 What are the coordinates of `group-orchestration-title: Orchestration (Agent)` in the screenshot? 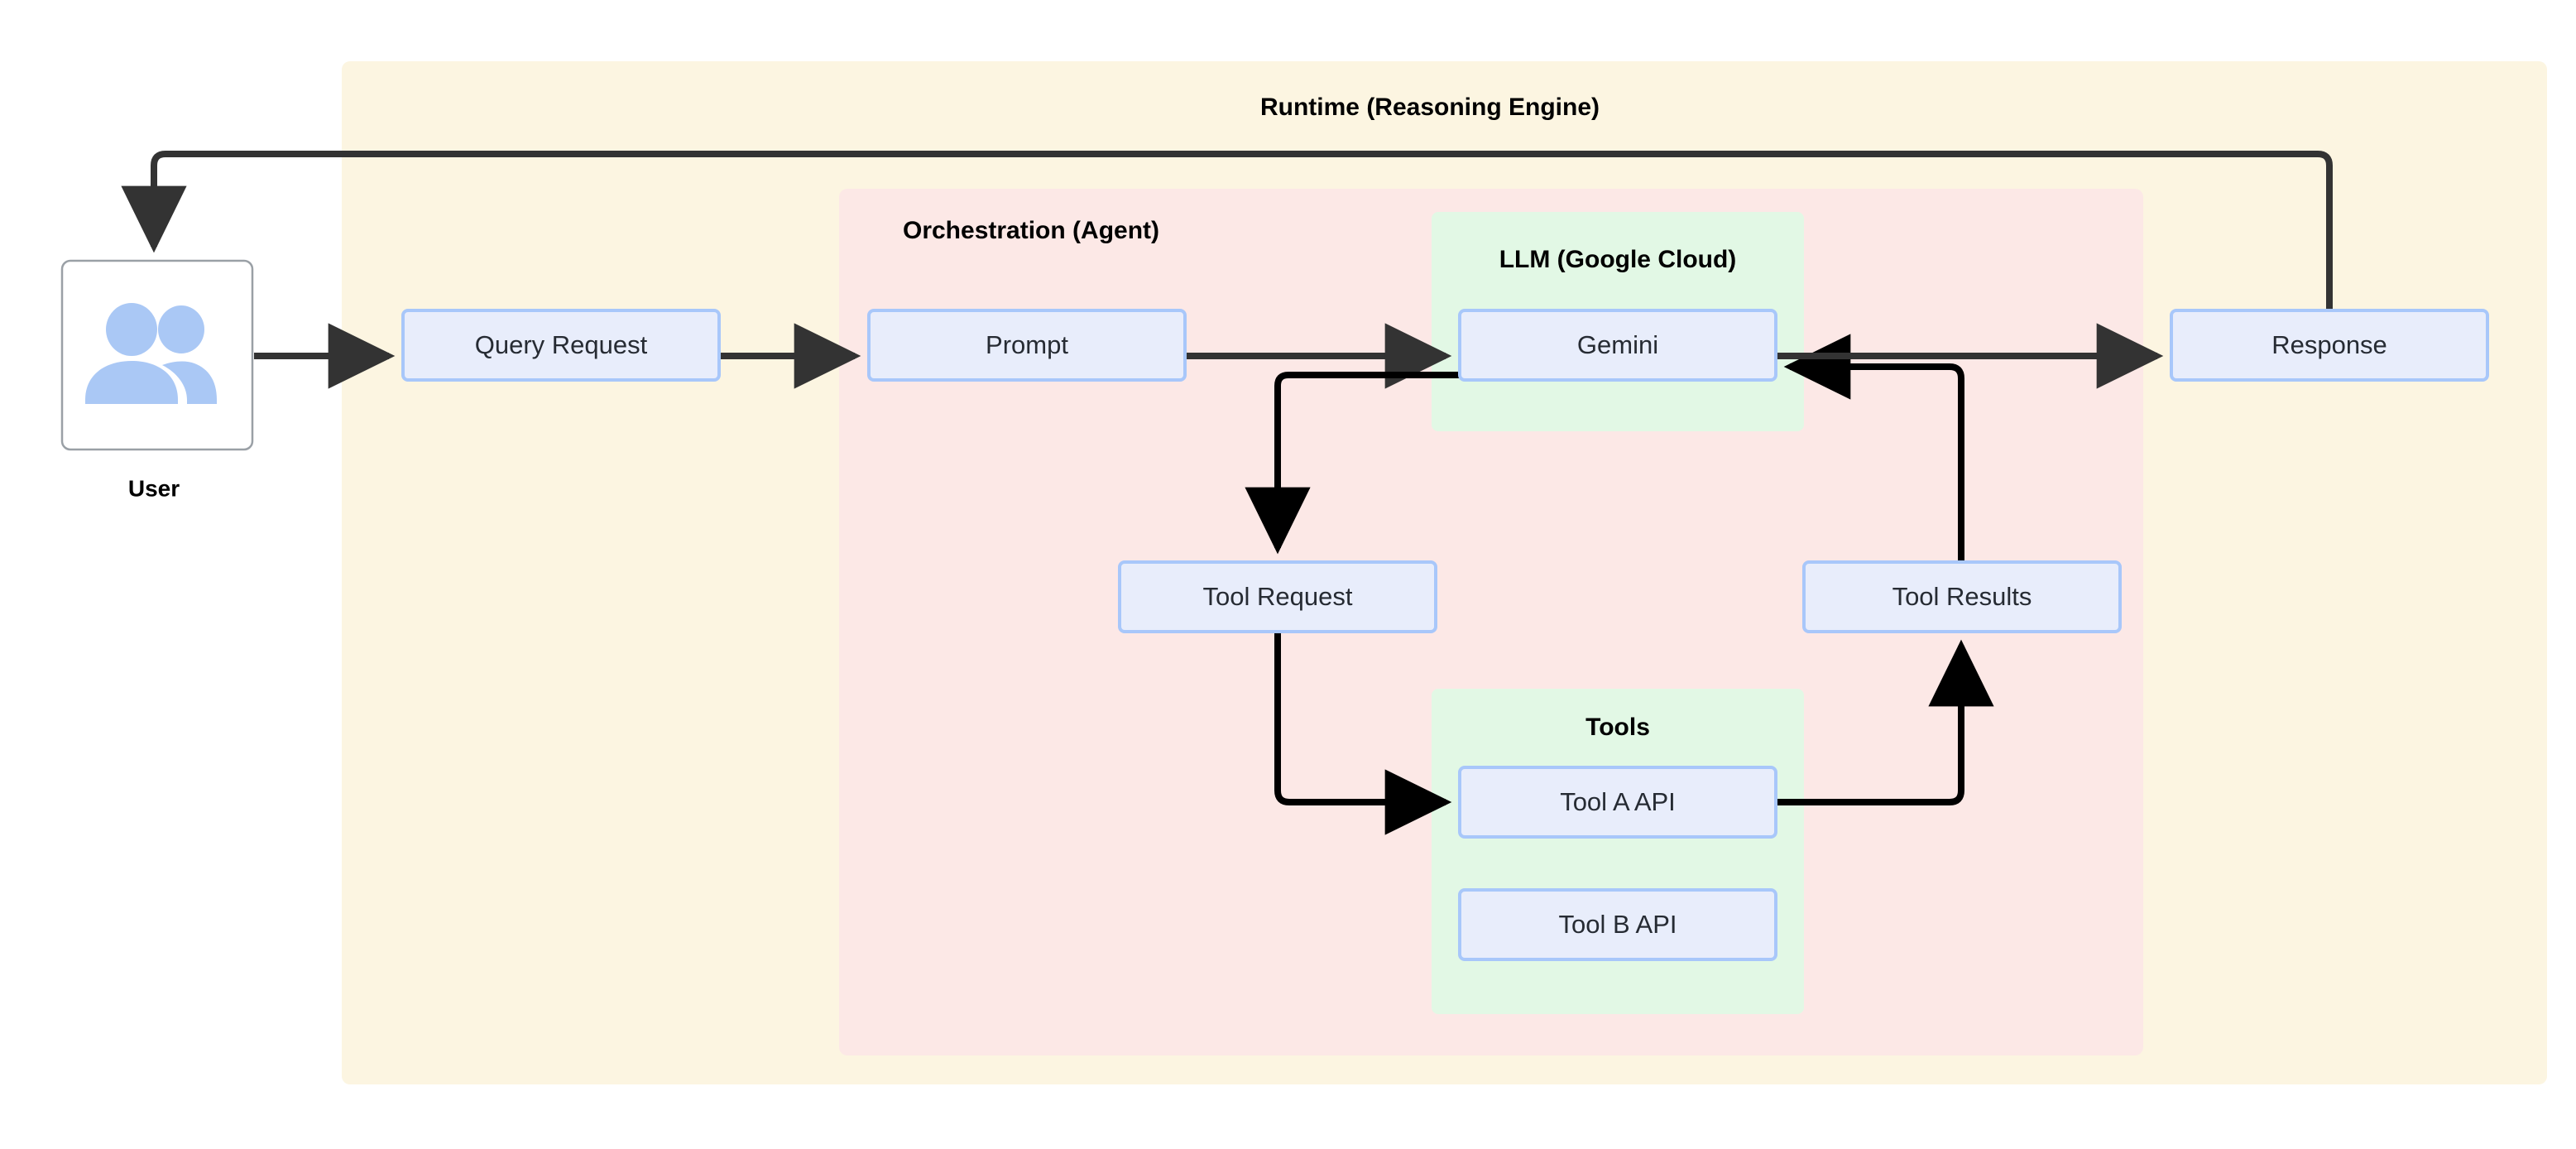 It's located at (1031, 230).